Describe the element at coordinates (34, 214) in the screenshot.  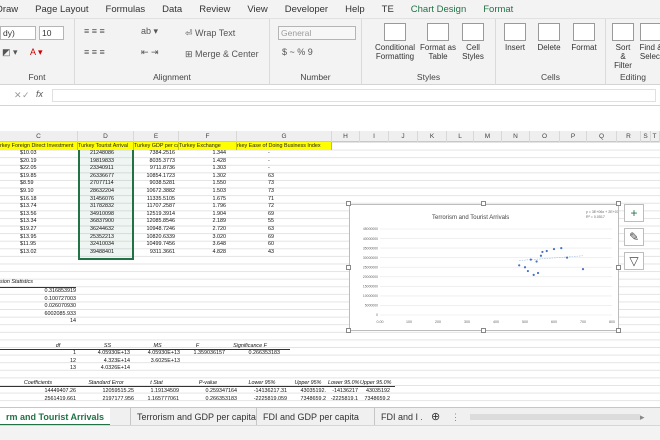
I see `table-cell: $13.56` at that location.